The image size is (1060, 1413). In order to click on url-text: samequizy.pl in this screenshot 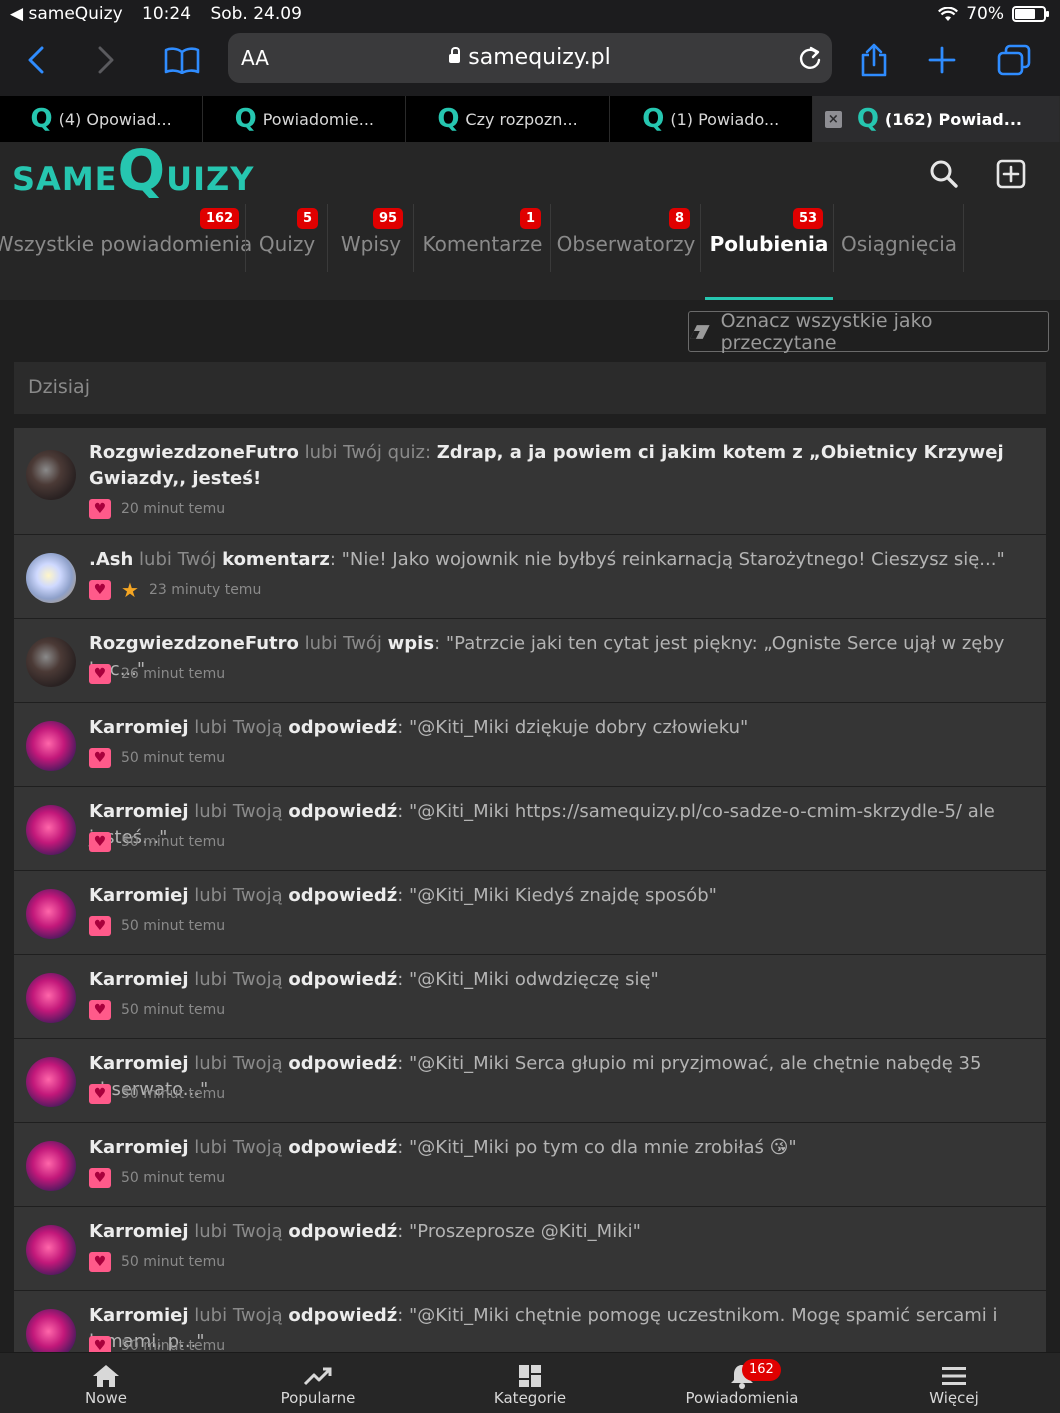, I will do `click(539, 57)`.